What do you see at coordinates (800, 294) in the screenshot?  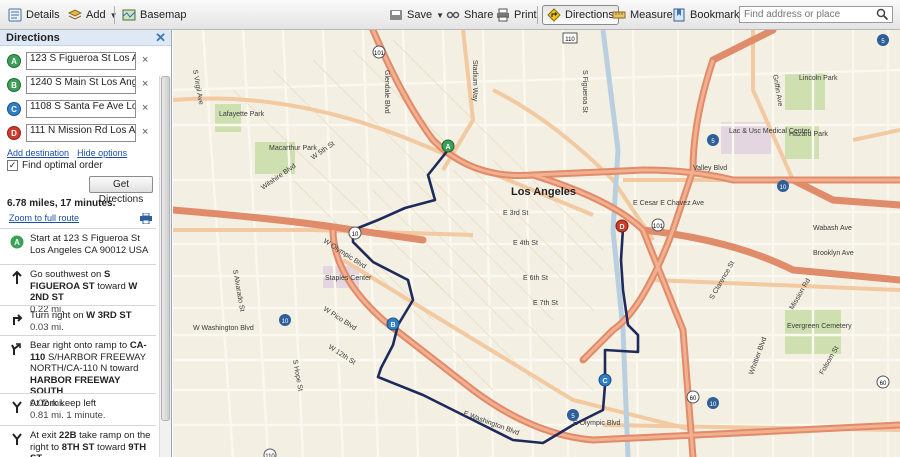 I see `street-label: Mission Rd` at bounding box center [800, 294].